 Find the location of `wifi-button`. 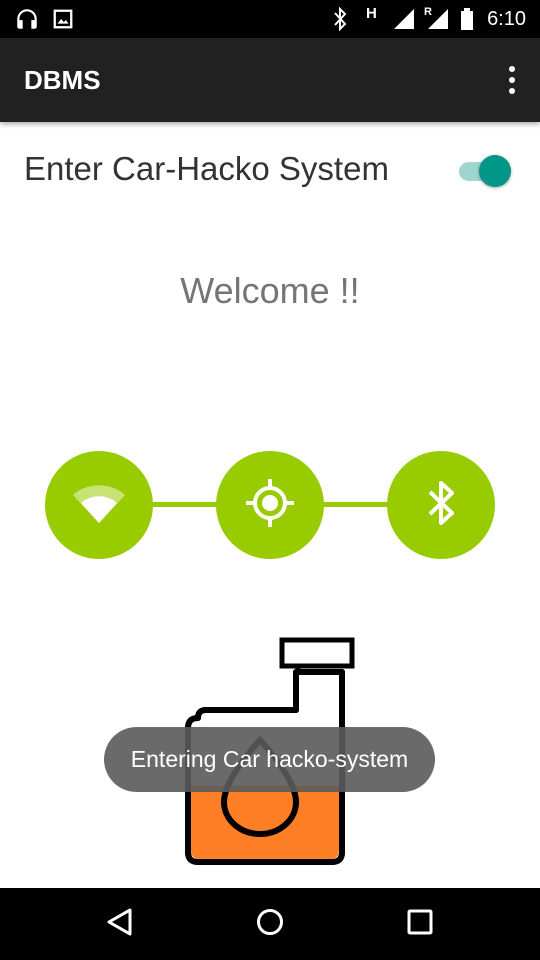

wifi-button is located at coordinates (99, 505).